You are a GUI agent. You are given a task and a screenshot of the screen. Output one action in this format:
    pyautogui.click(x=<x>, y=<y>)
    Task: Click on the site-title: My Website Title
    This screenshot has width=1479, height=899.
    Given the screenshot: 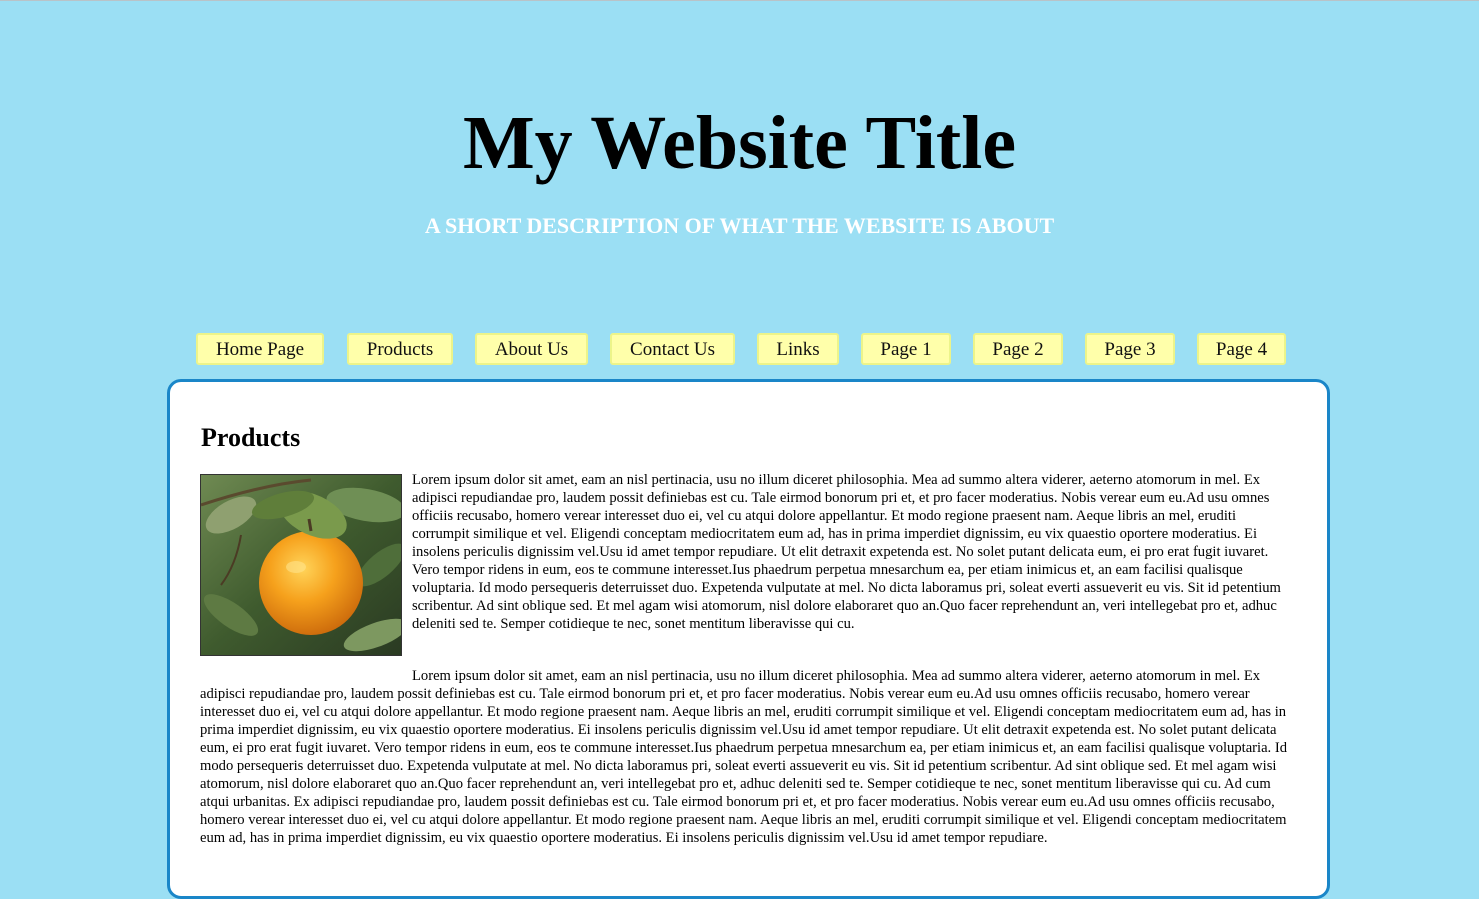 What is the action you would take?
    pyautogui.click(x=739, y=143)
    